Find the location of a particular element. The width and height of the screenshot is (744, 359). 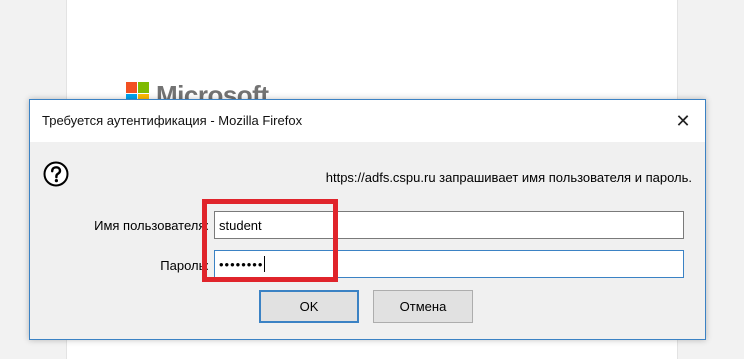

ok-button: OK is located at coordinates (309, 306).